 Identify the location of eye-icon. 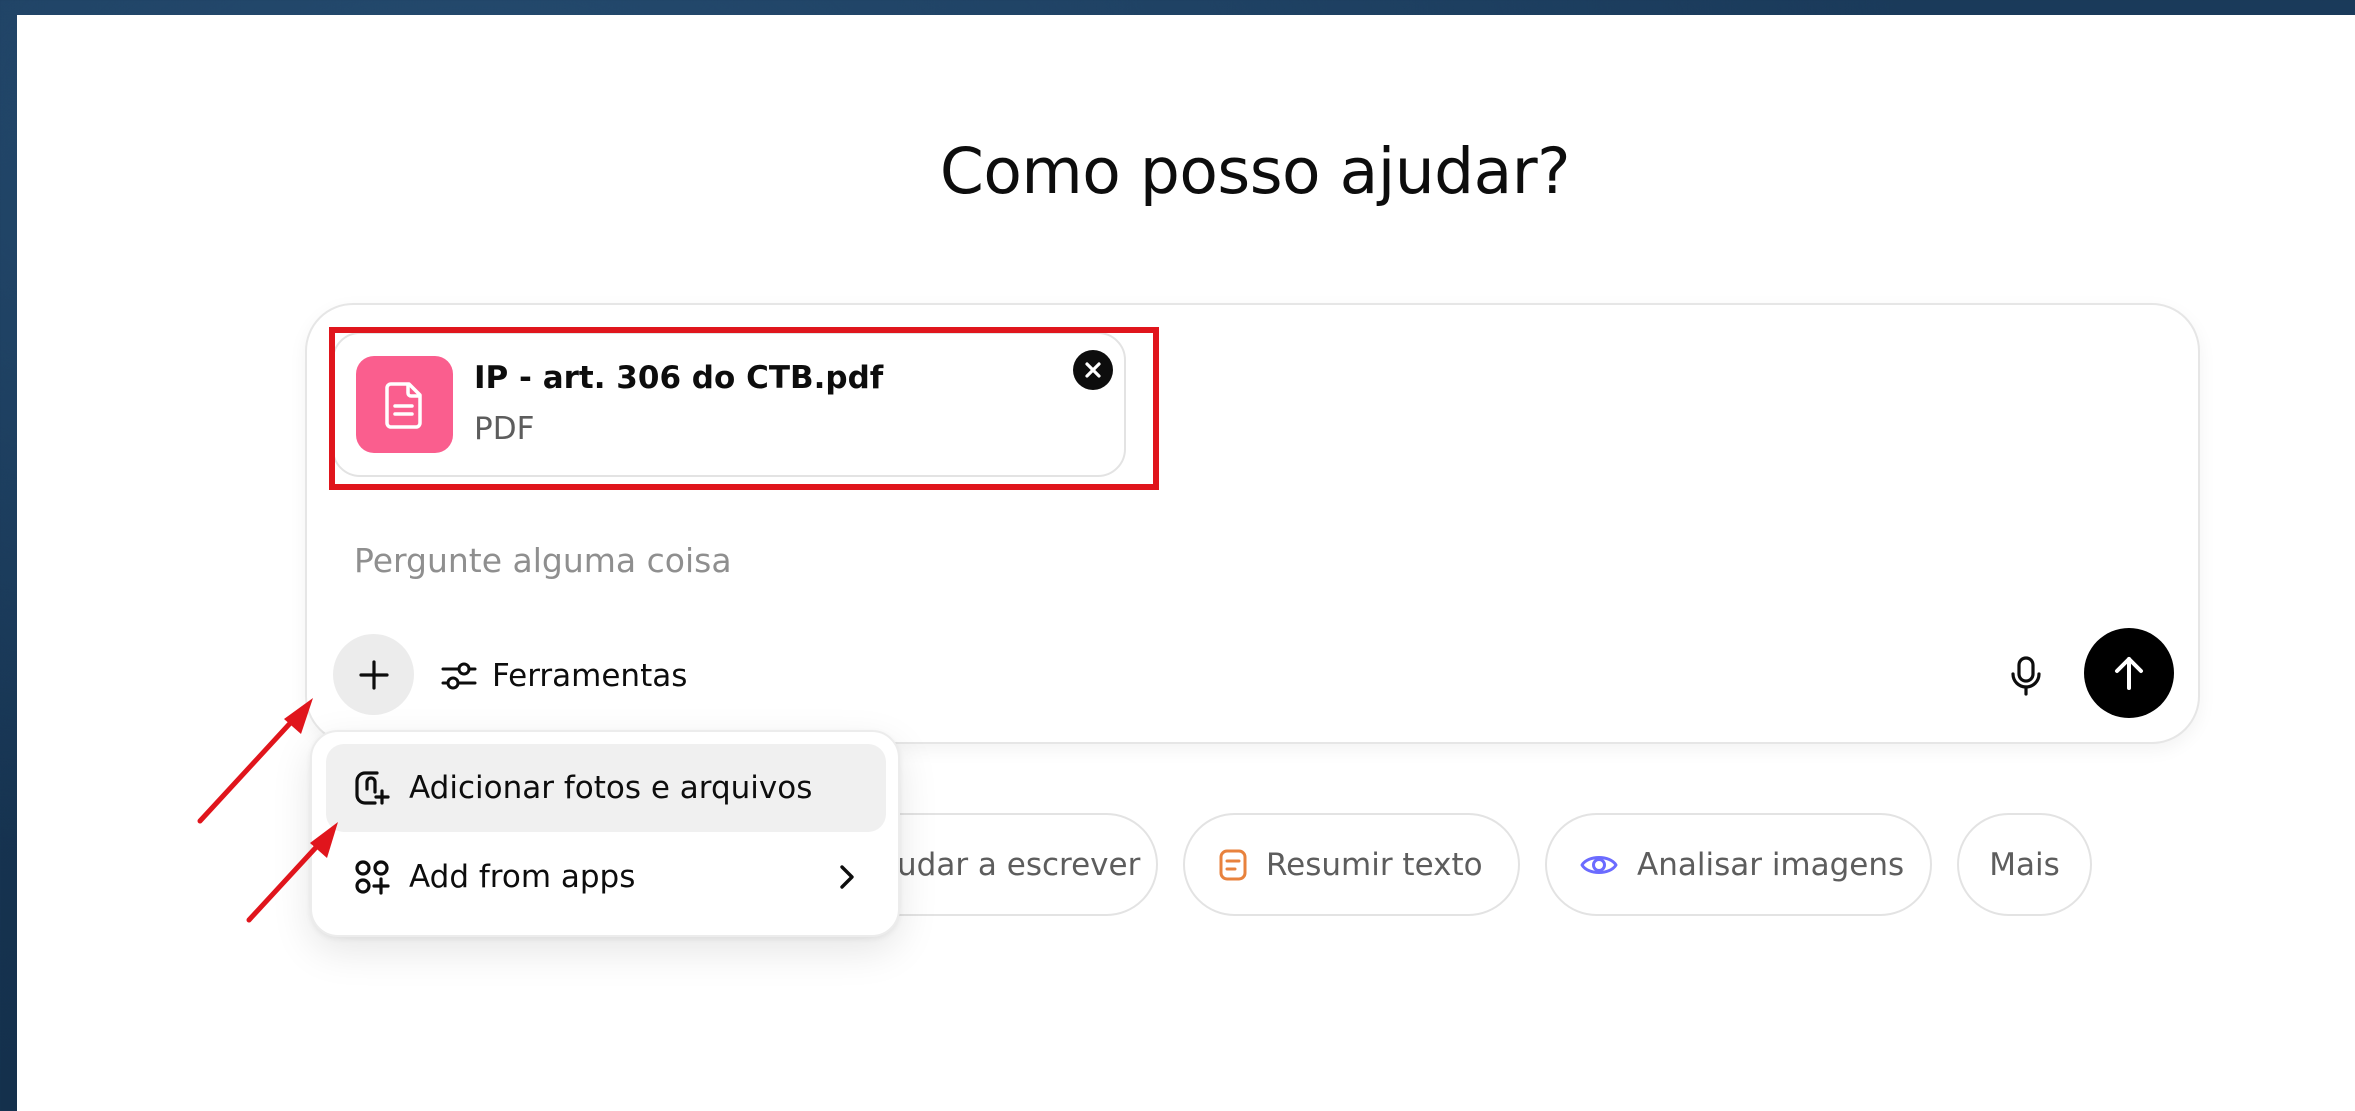
(1599, 865).